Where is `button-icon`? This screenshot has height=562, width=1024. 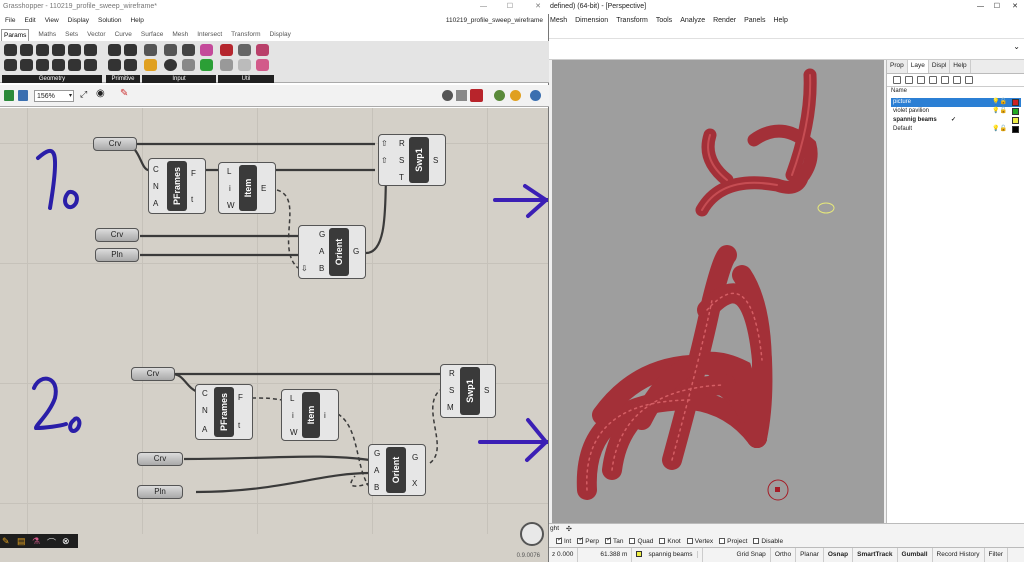 button-icon is located at coordinates (170, 65).